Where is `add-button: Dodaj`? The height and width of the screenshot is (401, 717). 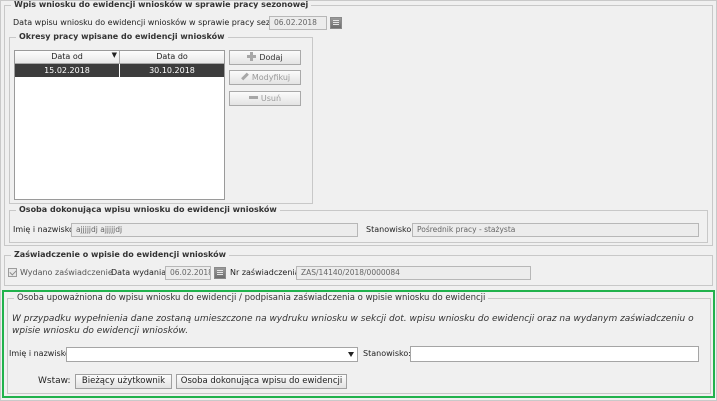 add-button: Dodaj is located at coordinates (265, 57).